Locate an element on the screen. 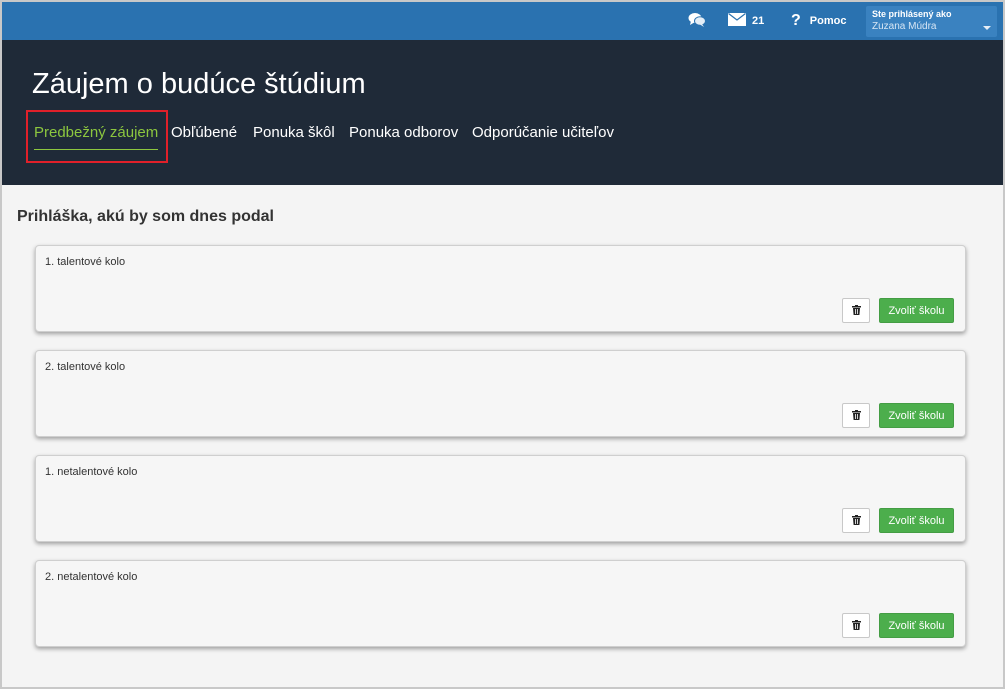 The width and height of the screenshot is (1005, 689). application-round-card: 1. netalentové kolo Zvoliť školu is located at coordinates (500, 498).